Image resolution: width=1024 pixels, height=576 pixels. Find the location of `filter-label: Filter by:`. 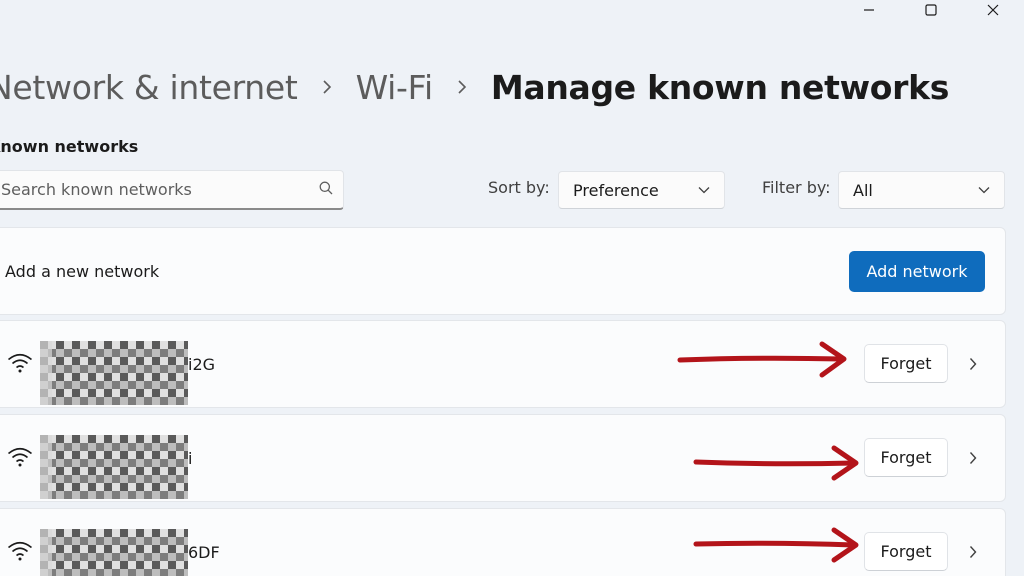

filter-label: Filter by: is located at coordinates (796, 187).